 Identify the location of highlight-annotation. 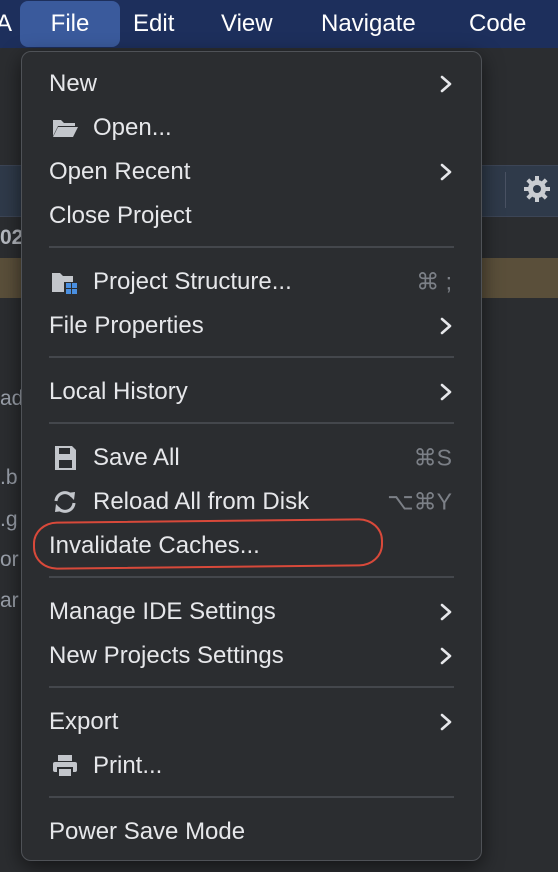
(208, 544).